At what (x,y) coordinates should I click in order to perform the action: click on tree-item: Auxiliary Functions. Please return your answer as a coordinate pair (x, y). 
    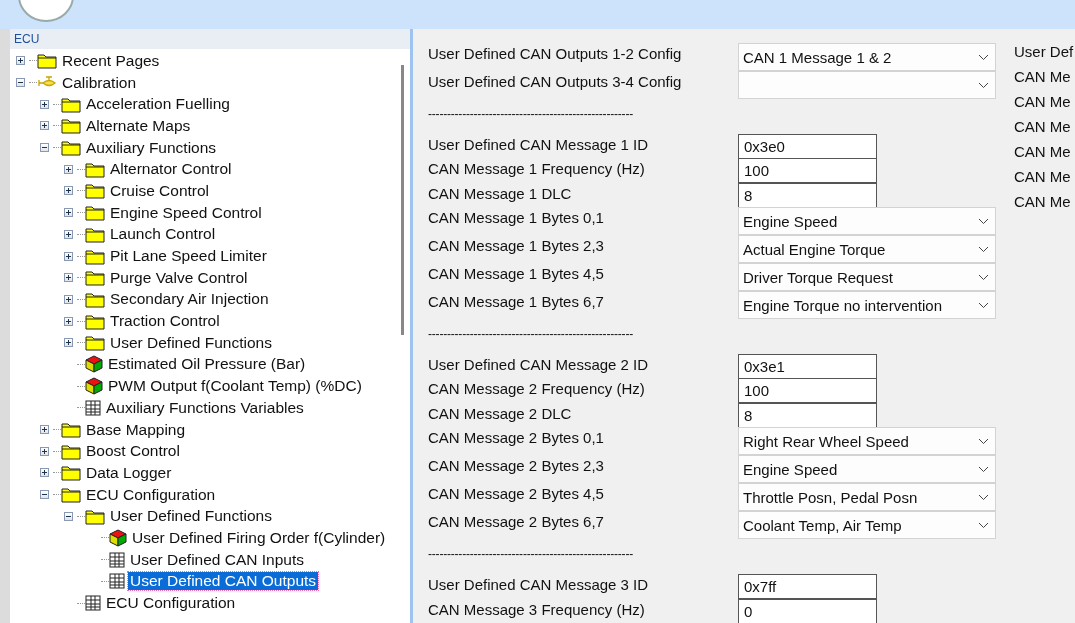
    Looking at the image, I should click on (151, 147).